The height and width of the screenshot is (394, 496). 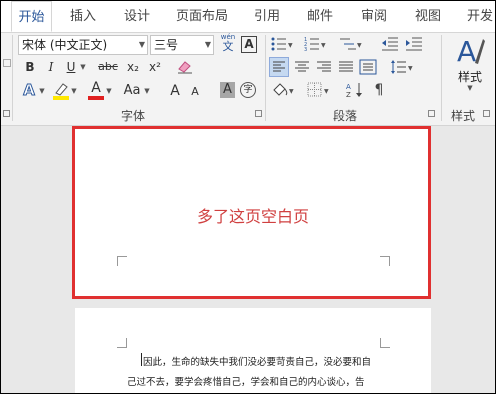 I want to click on styles-group-label: 样式, so click(x=463, y=116).